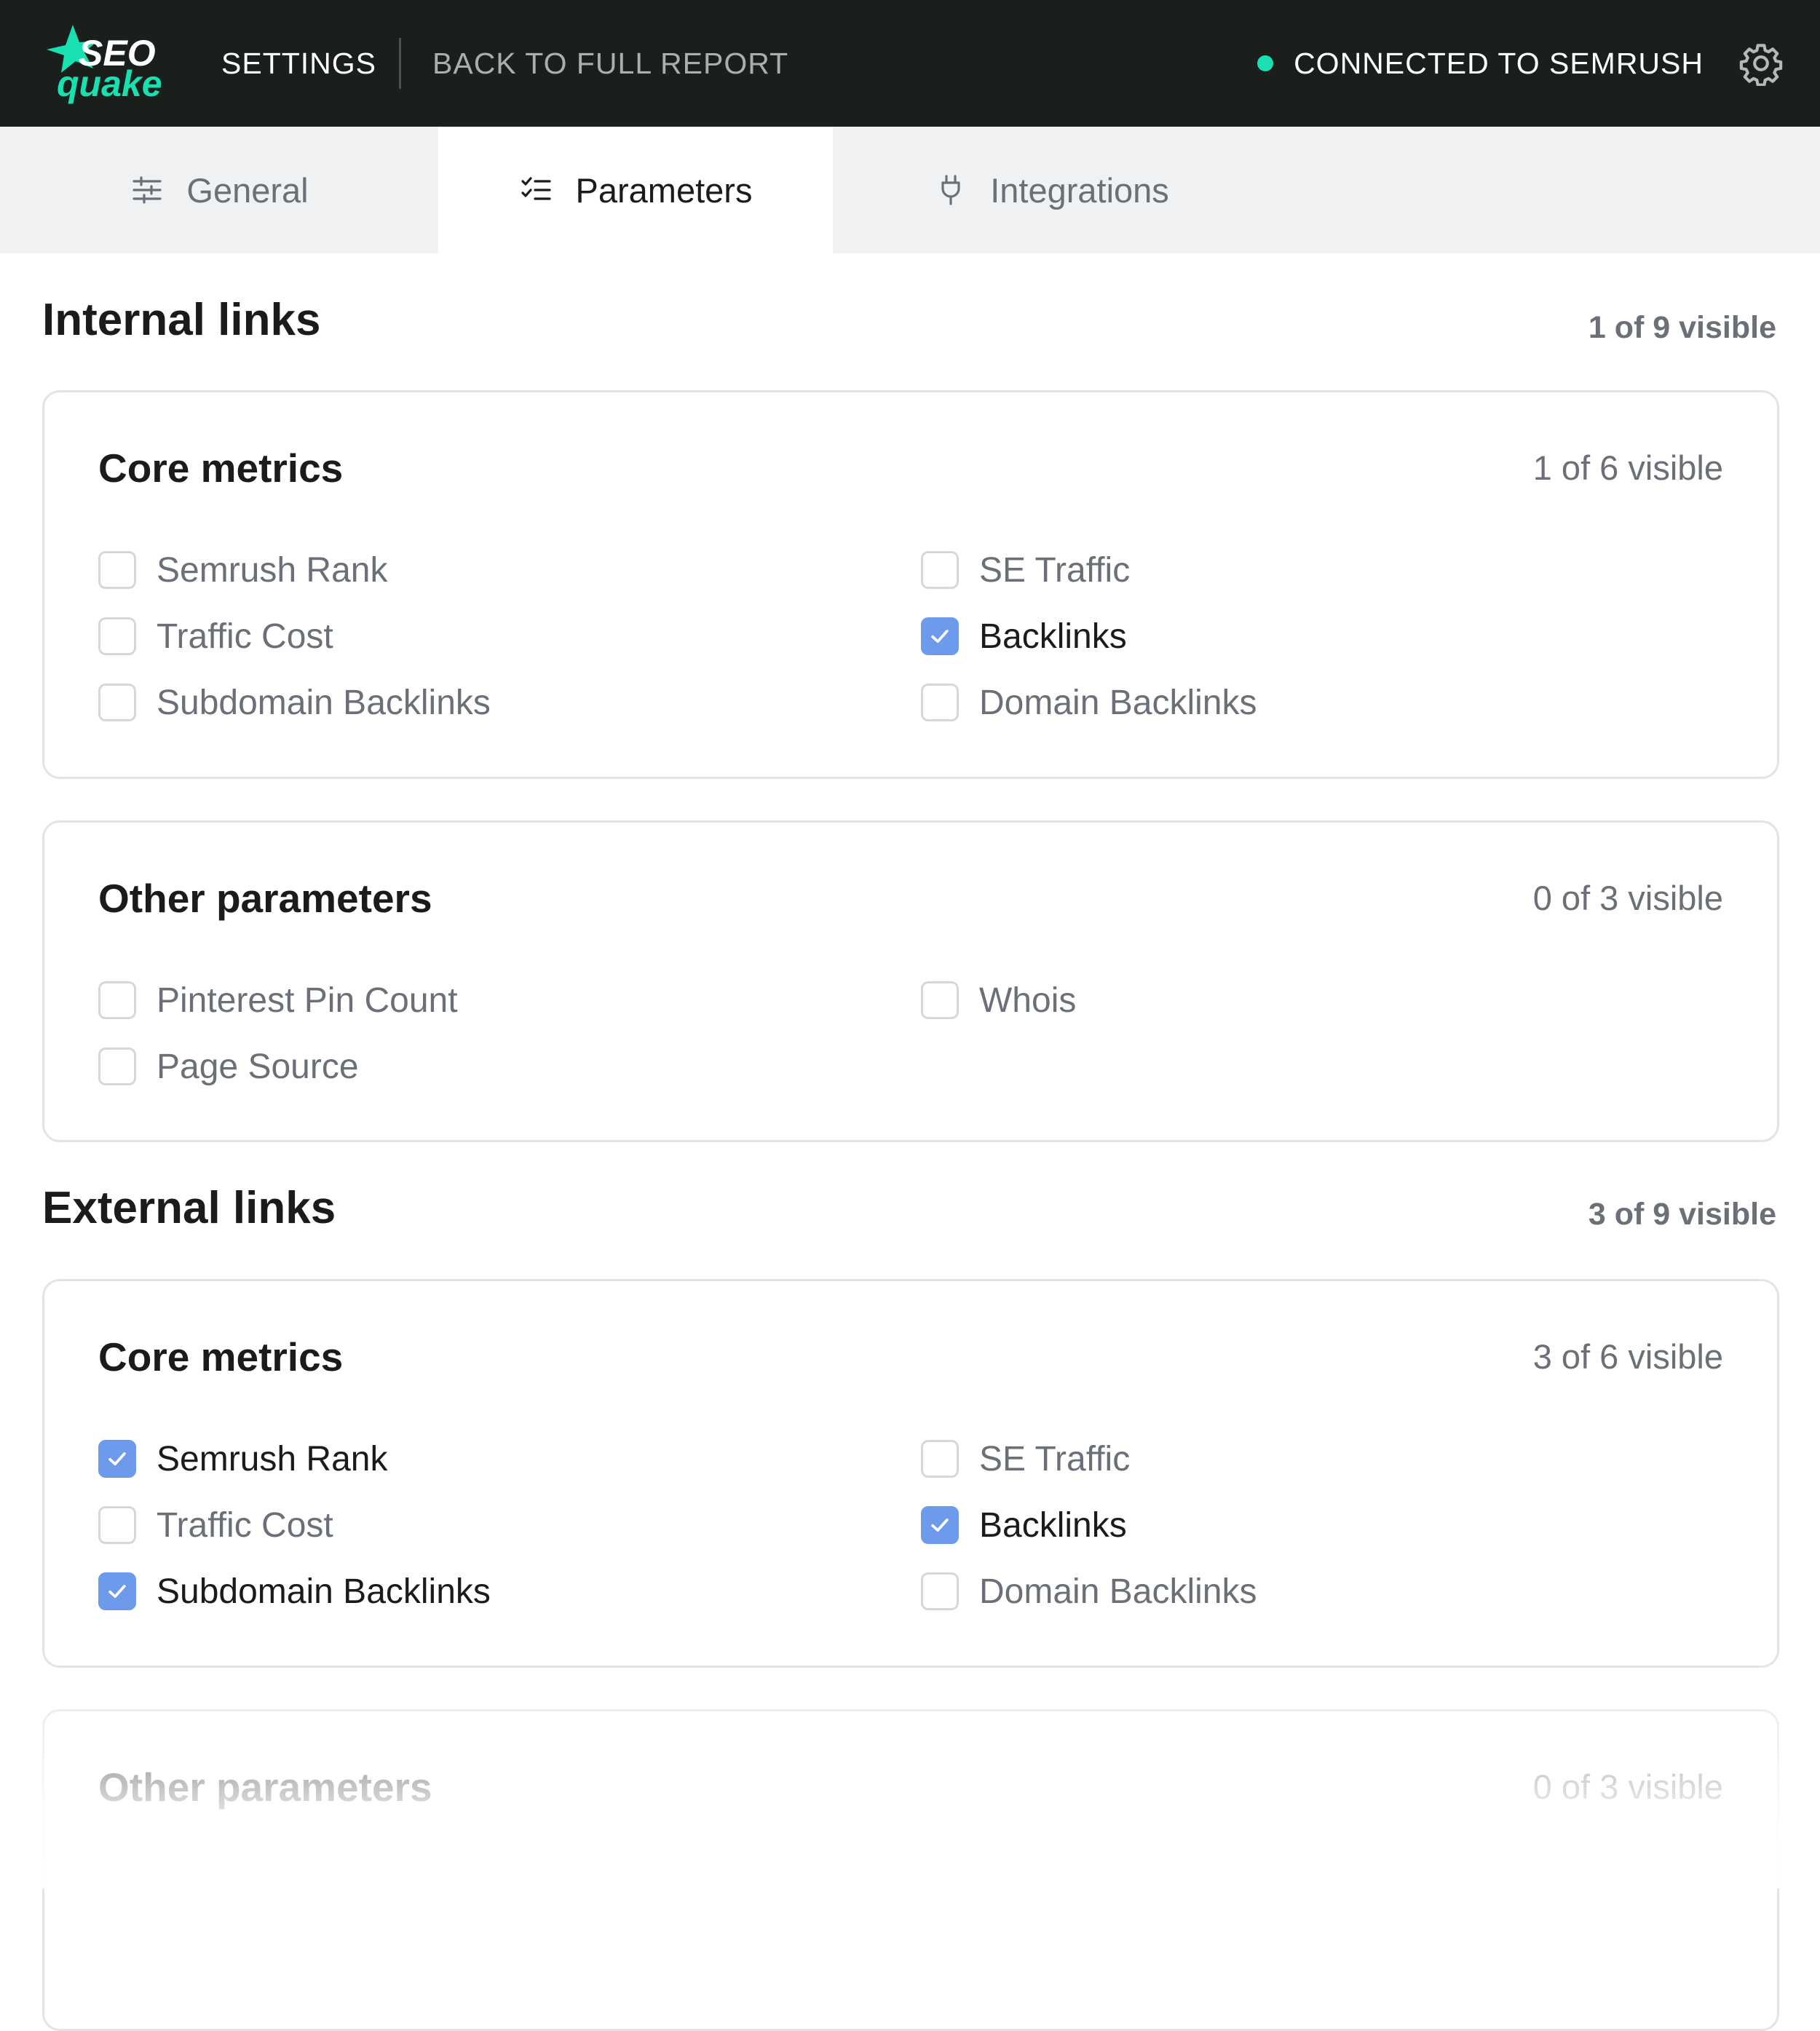 The image size is (1820, 2031). What do you see at coordinates (247, 190) in the screenshot?
I see `tab-general-label: General` at bounding box center [247, 190].